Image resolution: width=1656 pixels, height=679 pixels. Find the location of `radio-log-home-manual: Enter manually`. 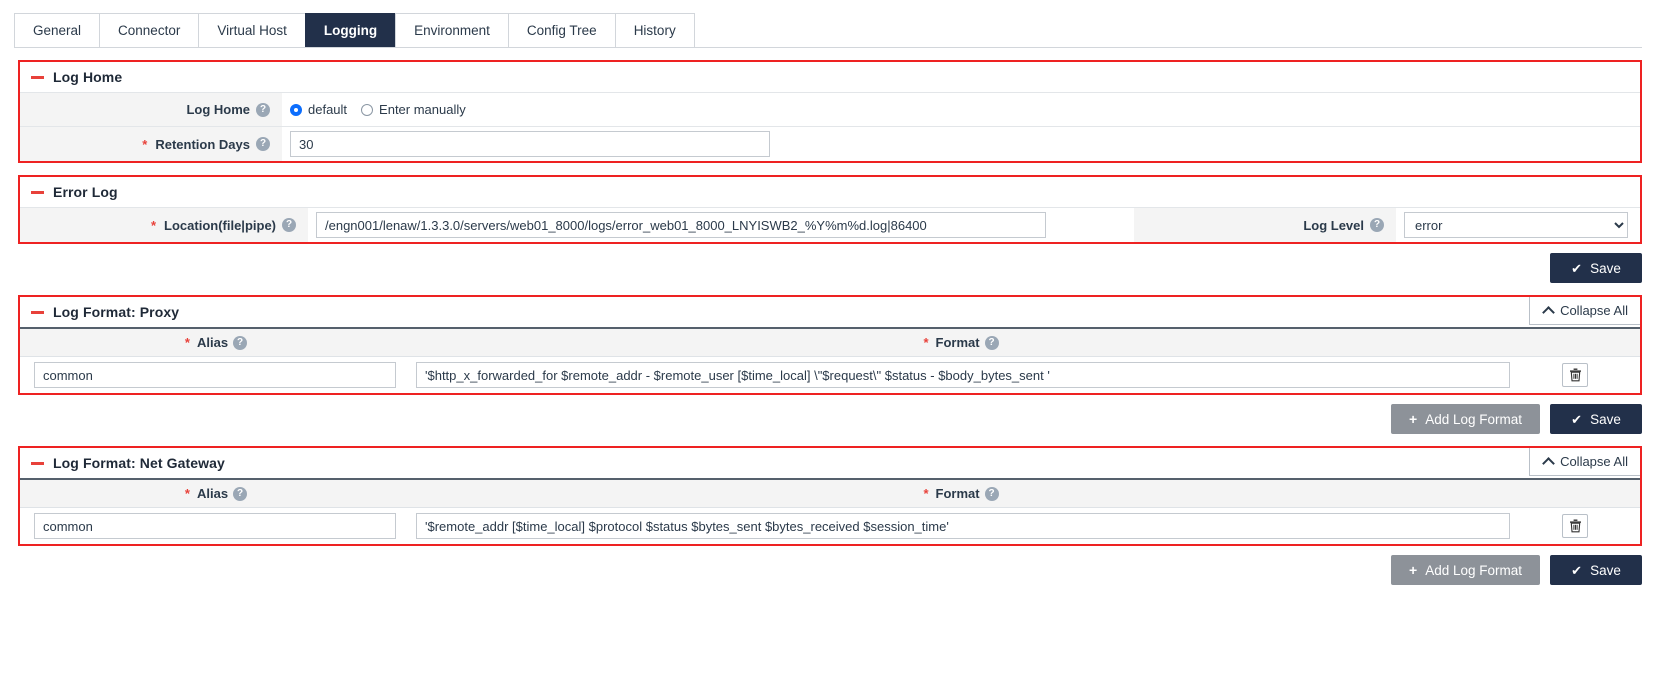

radio-log-home-manual: Enter manually is located at coordinates (413, 109).